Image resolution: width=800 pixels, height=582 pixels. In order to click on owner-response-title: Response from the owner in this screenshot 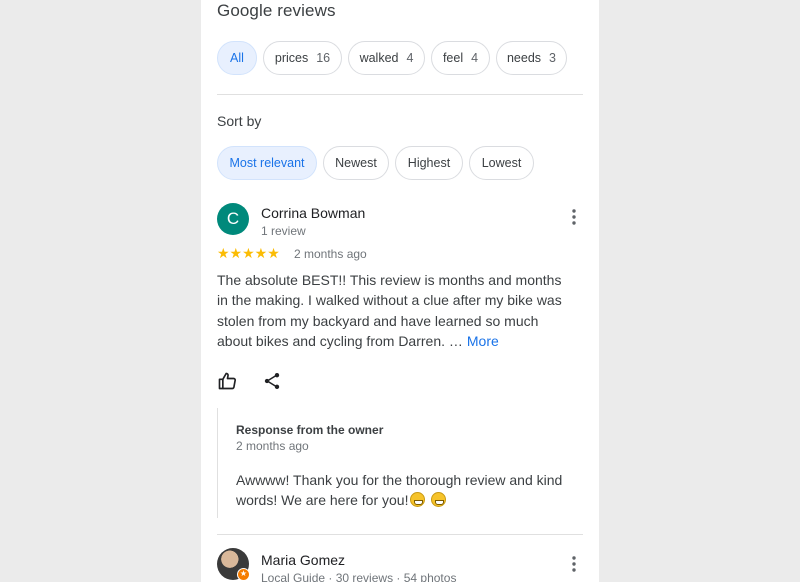, I will do `click(310, 430)`.